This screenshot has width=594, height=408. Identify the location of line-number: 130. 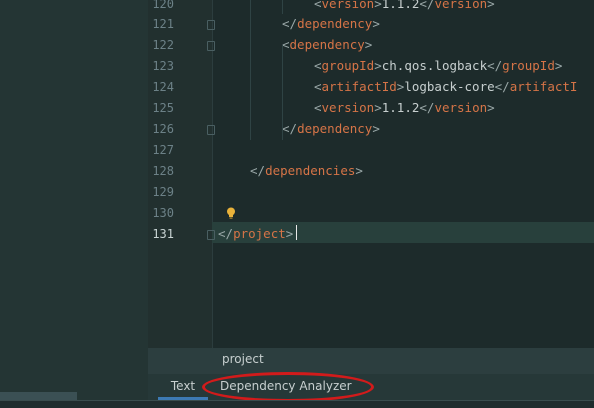
(163, 213).